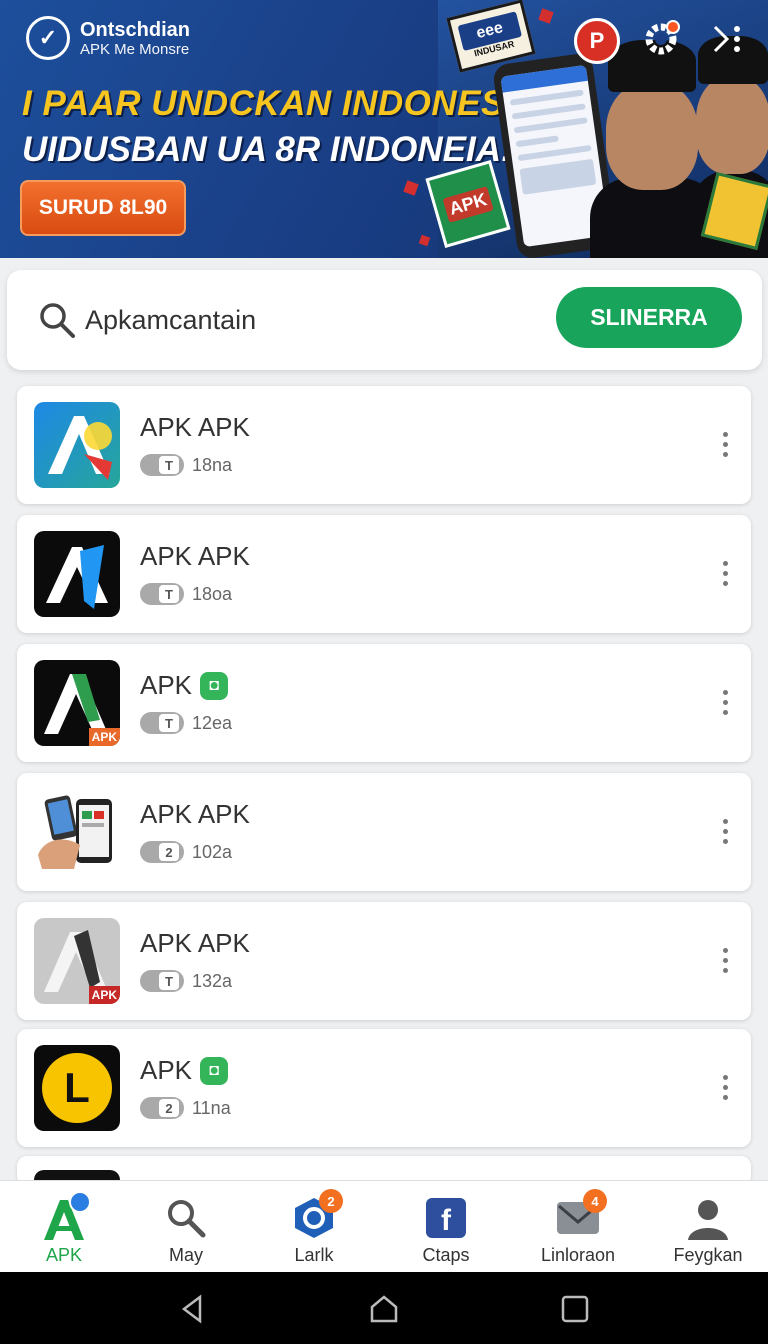 This screenshot has width=768, height=1344. What do you see at coordinates (193, 1309) in the screenshot?
I see `back-icon` at bounding box center [193, 1309].